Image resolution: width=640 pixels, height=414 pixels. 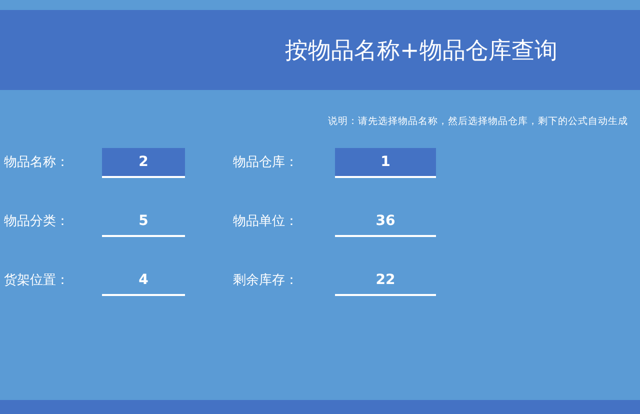 What do you see at coordinates (385, 281) in the screenshot?
I see `value-field: 22` at bounding box center [385, 281].